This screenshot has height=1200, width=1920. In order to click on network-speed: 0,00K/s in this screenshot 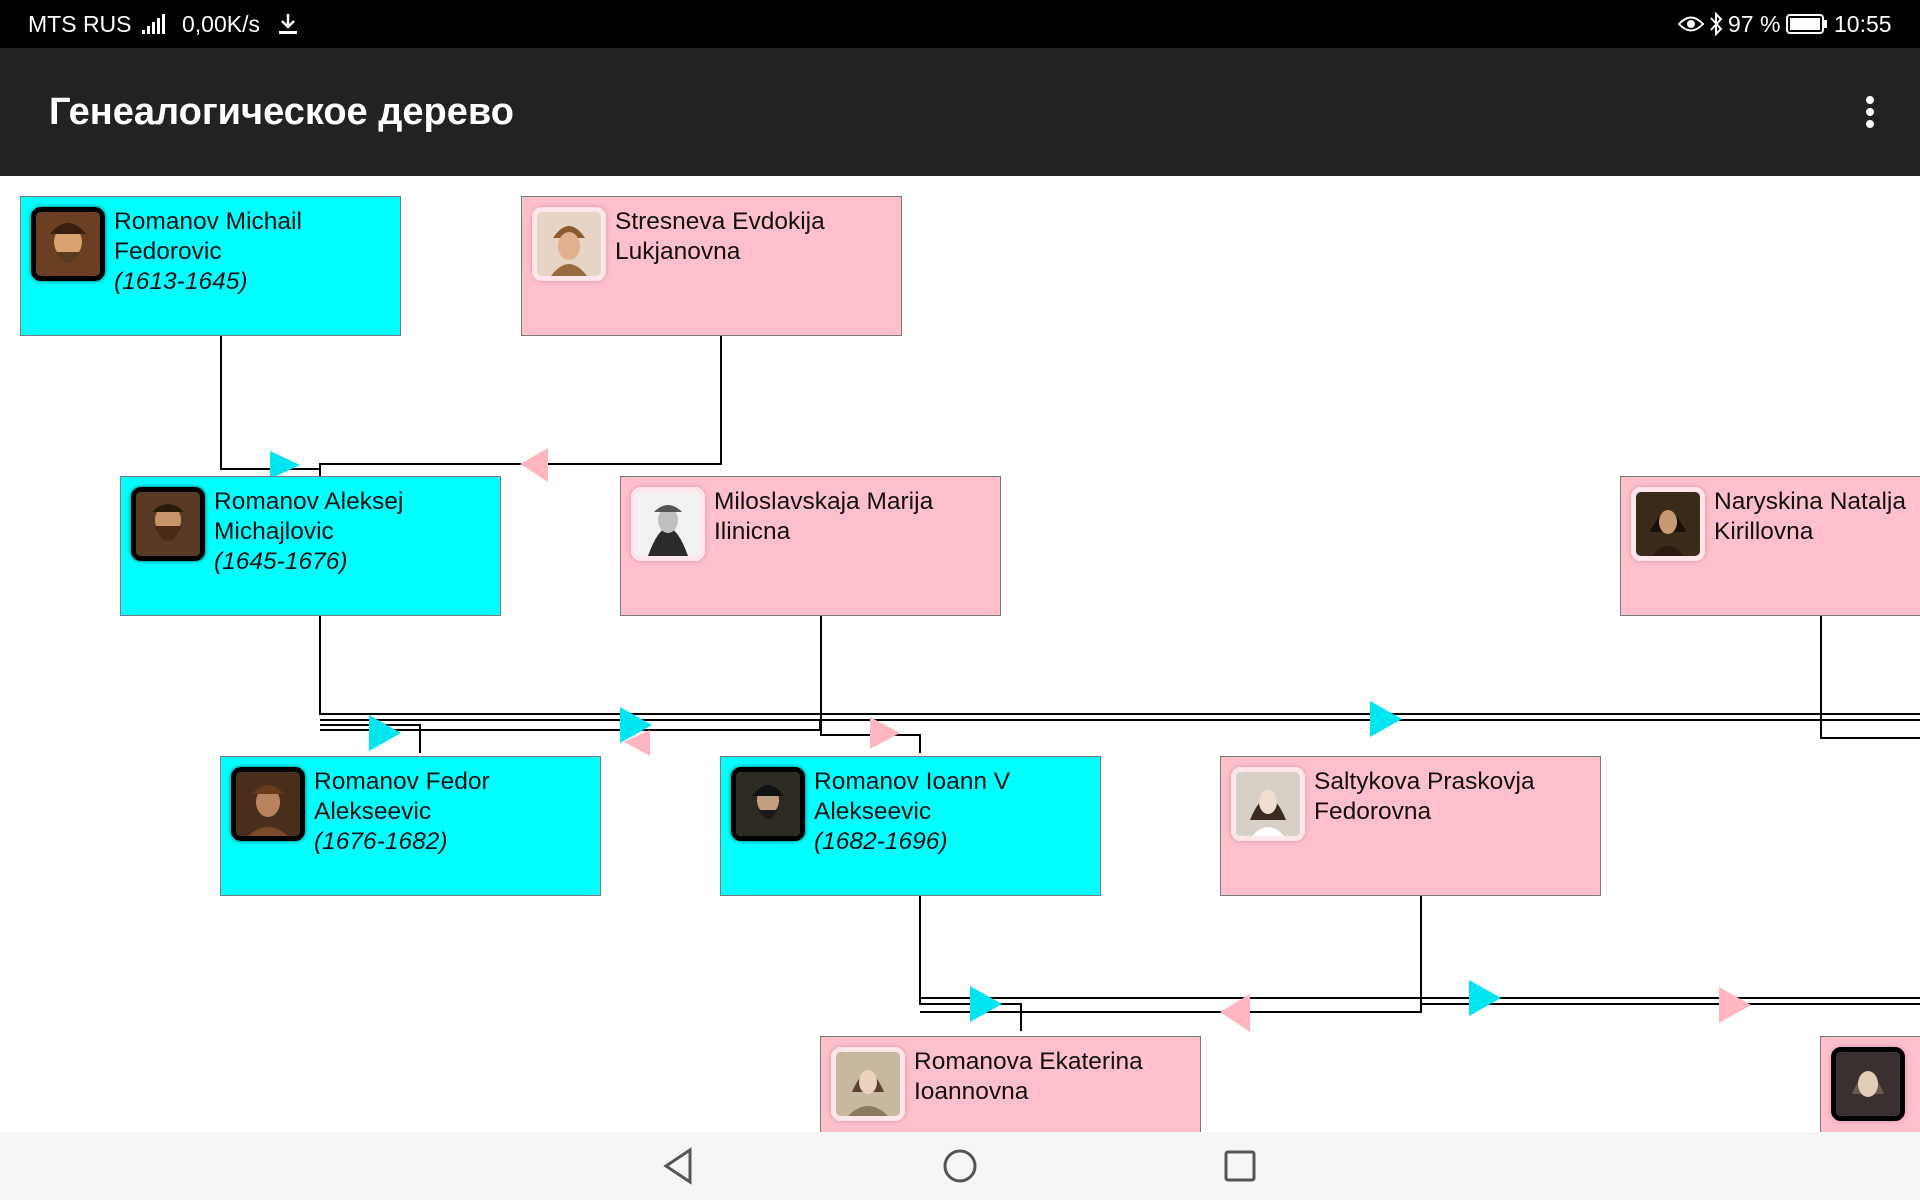, I will do `click(221, 24)`.